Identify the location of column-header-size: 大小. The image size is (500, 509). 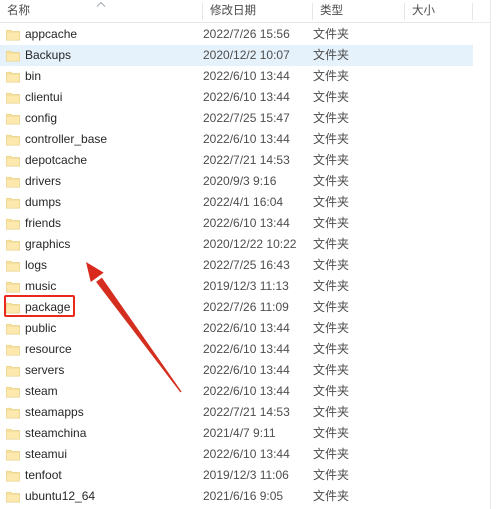
(439, 11).